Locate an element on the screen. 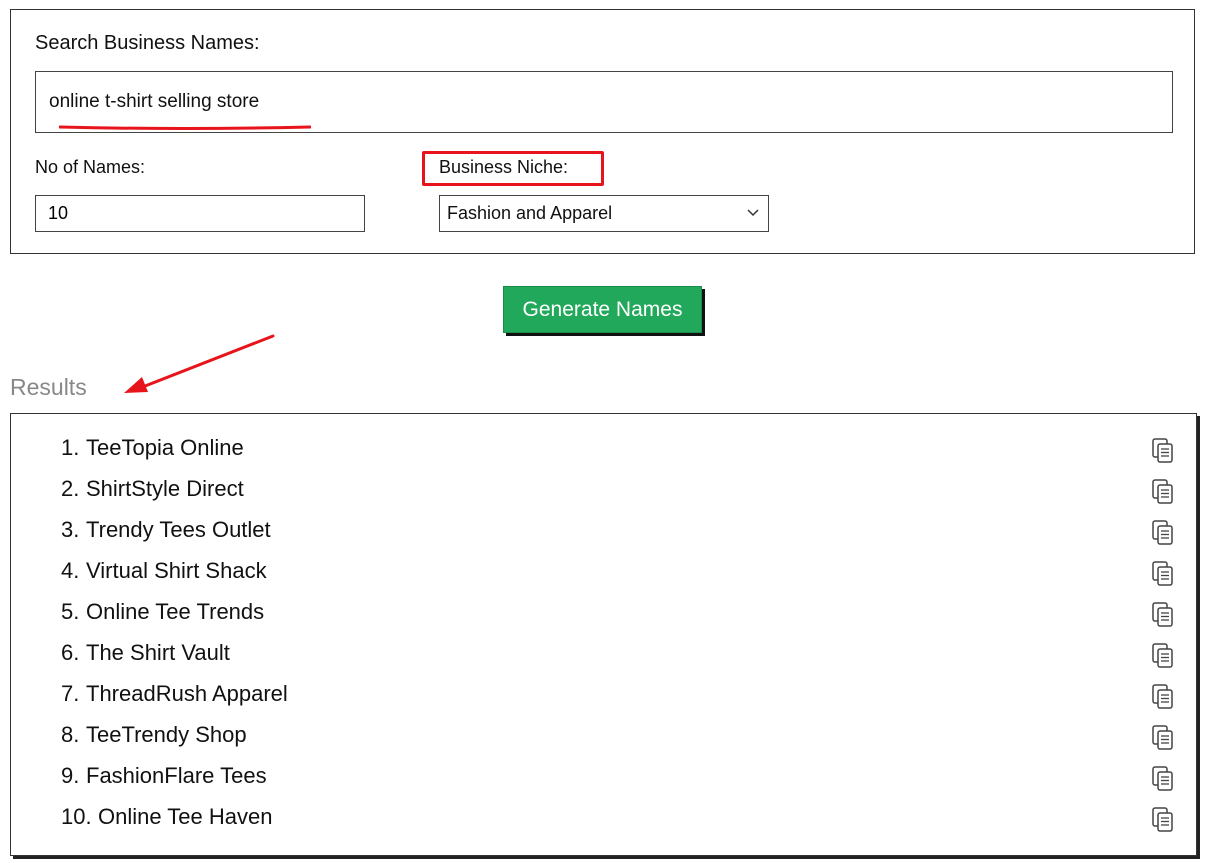  generate-names-button: Generate Names is located at coordinates (602, 309).